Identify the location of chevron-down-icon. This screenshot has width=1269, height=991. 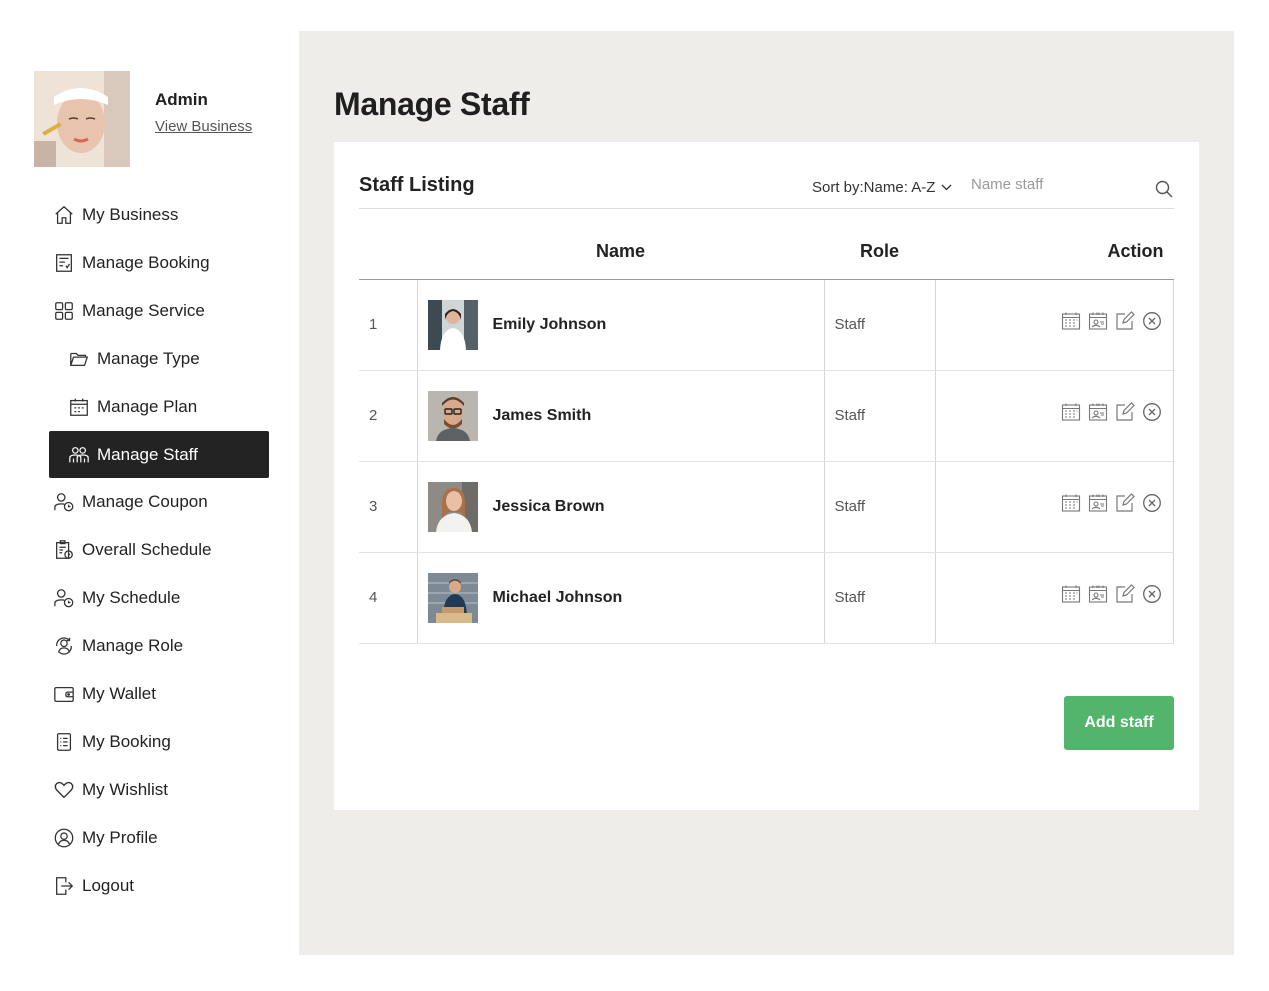
(946, 187).